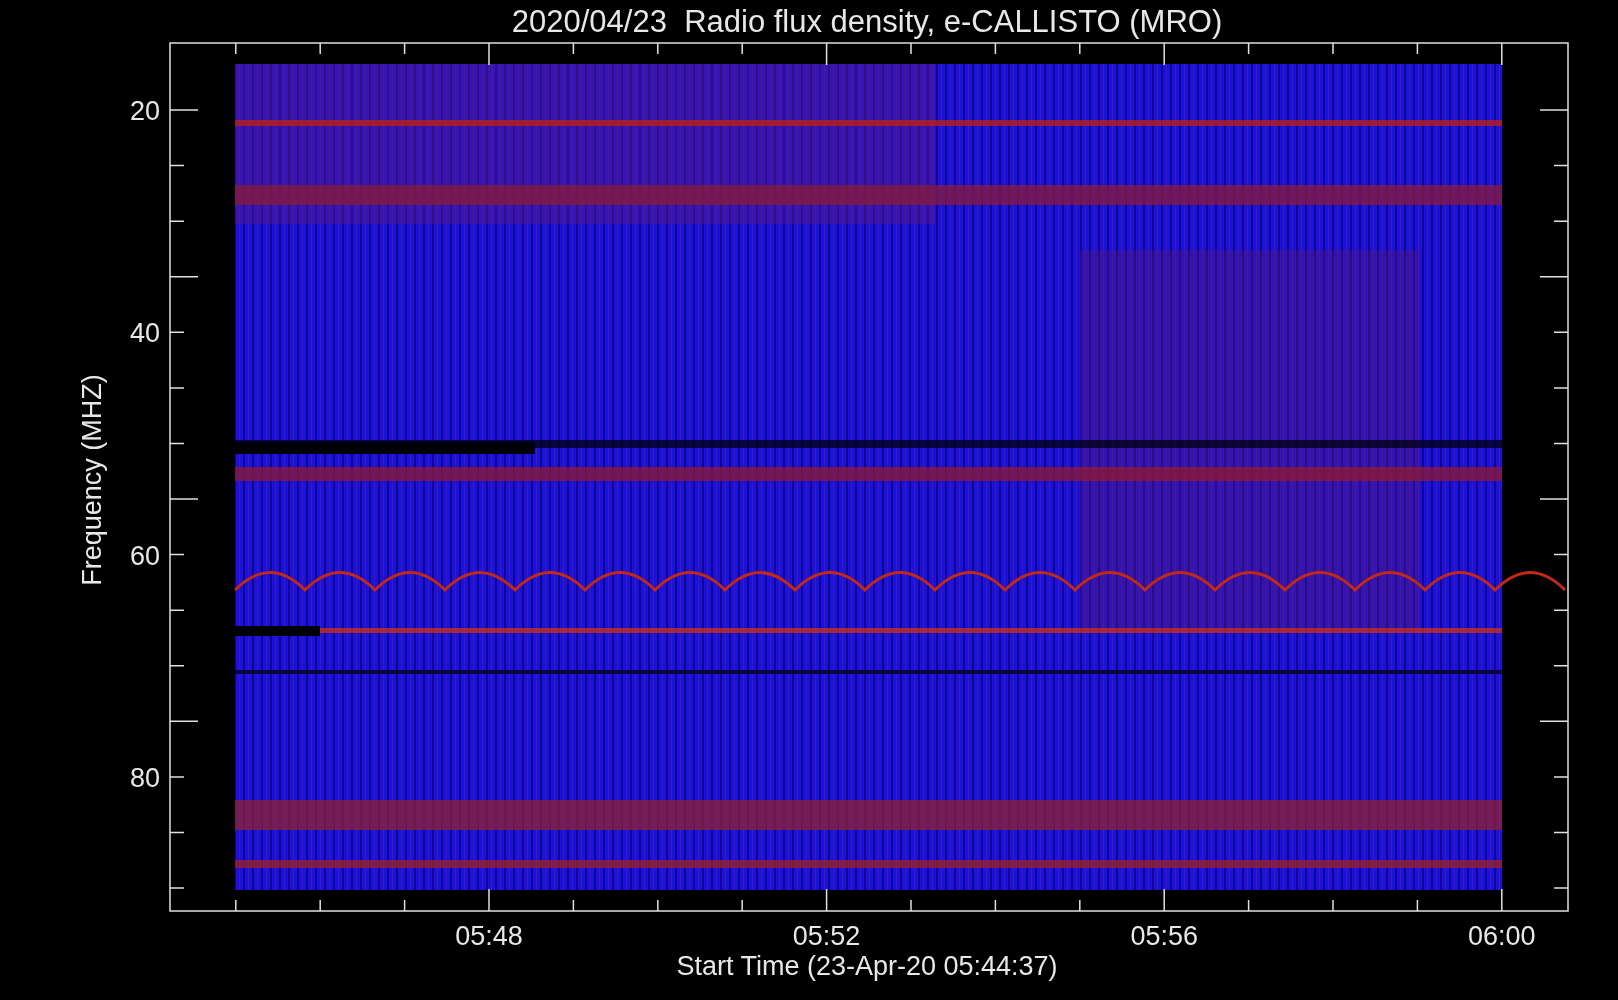  What do you see at coordinates (92, 480) in the screenshot?
I see `y-axis-label: Frequency (MHZ)` at bounding box center [92, 480].